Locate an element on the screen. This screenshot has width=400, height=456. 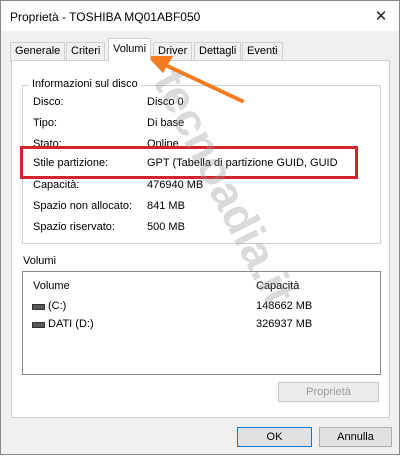
title-bar: Proprietà - TOSHIBA MQ01ABF050 ✕ is located at coordinates (200, 16).